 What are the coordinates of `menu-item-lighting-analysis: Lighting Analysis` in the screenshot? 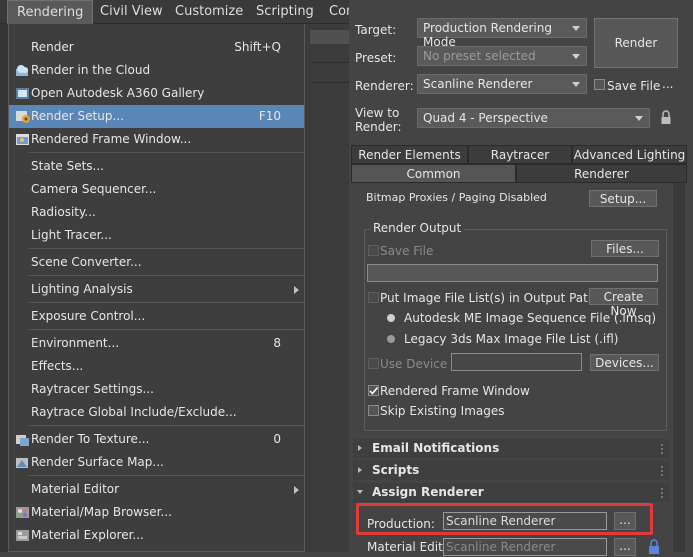 It's located at (156, 289).